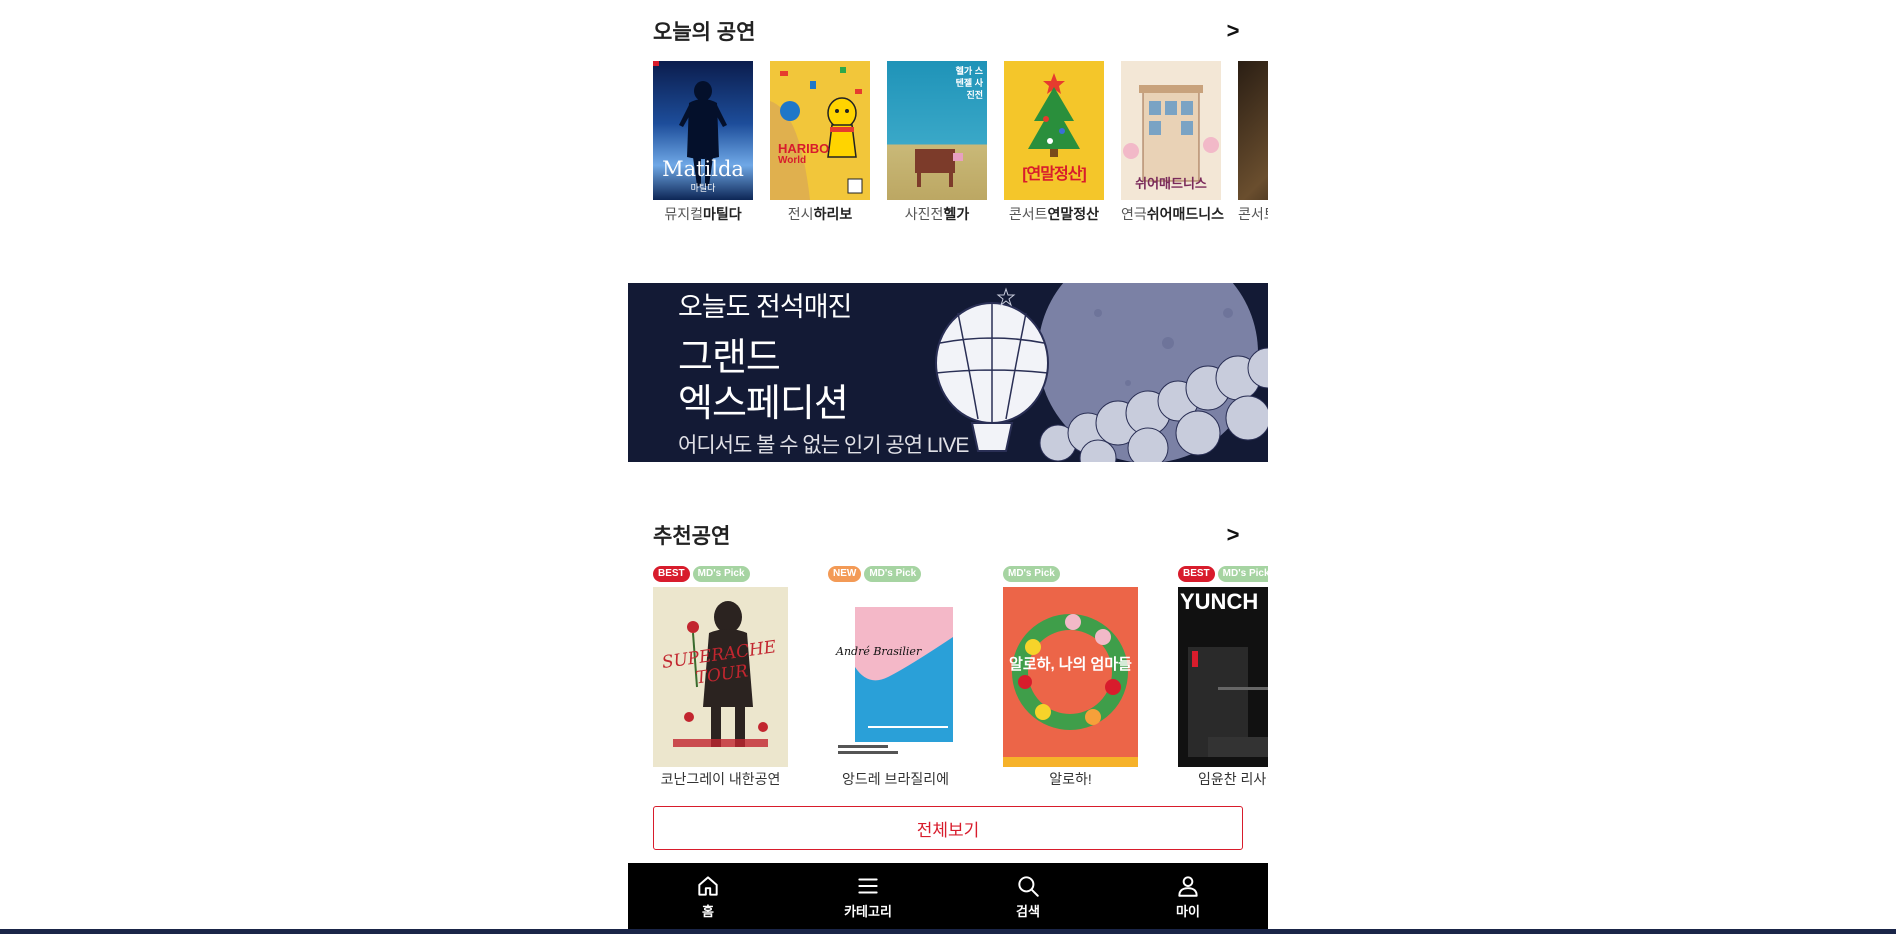  I want to click on poster-concert, so click(1253, 130).